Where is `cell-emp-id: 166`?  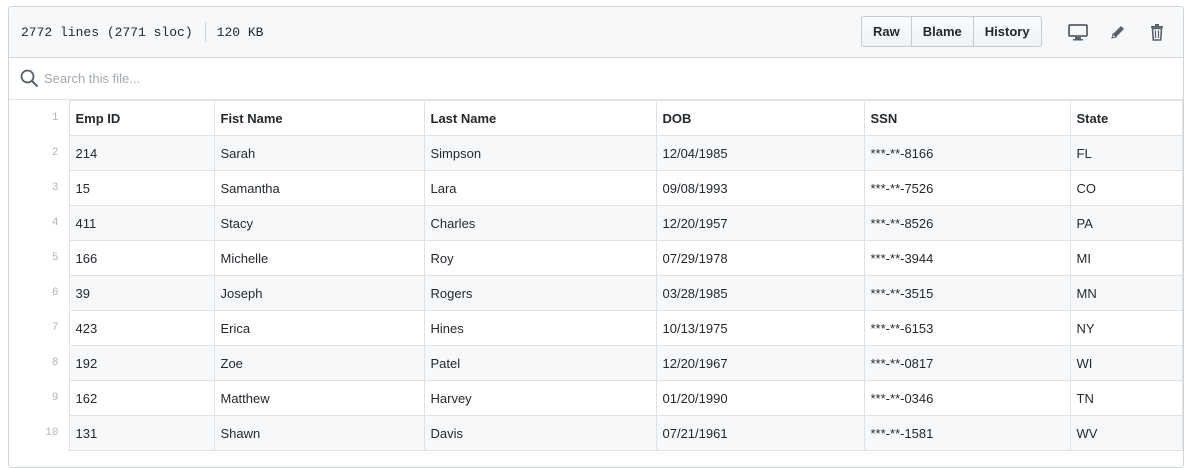 cell-emp-id: 166 is located at coordinates (141, 258).